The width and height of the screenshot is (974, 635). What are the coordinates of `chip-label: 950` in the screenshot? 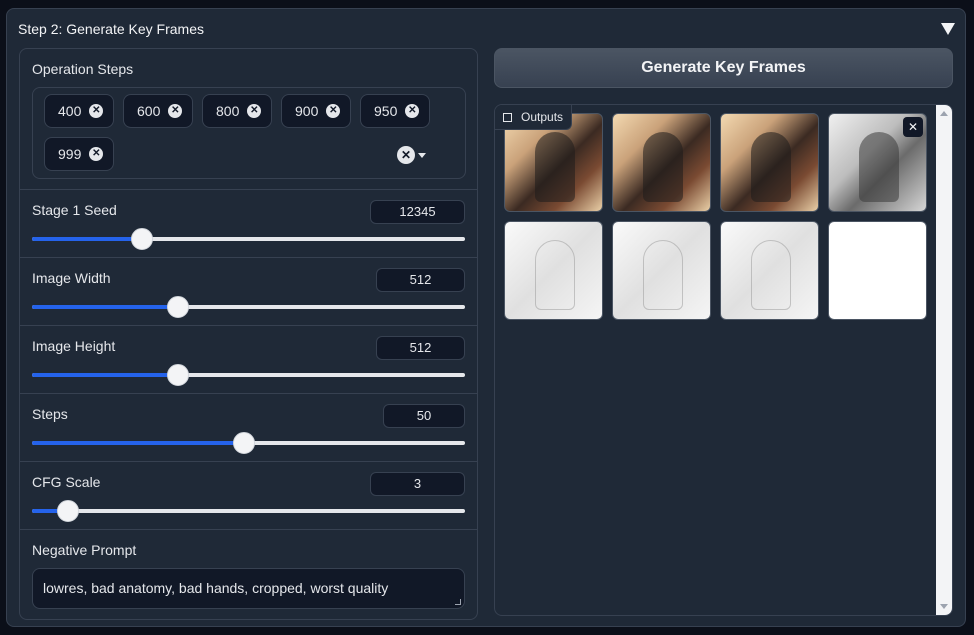 It's located at (386, 111).